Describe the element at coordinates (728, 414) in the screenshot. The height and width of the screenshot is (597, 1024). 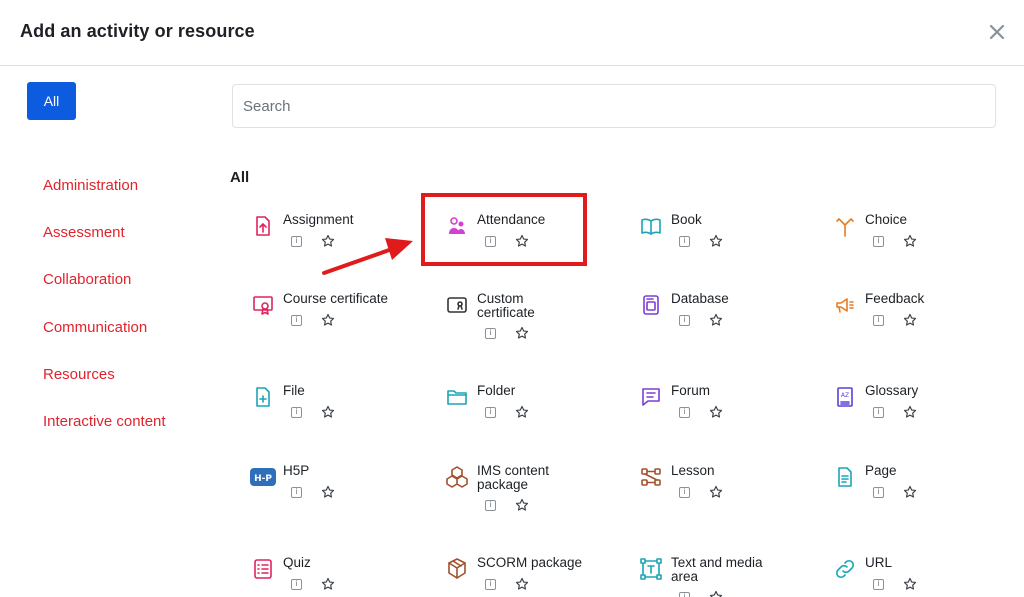
I see `activity-forum: Forum i` at that location.